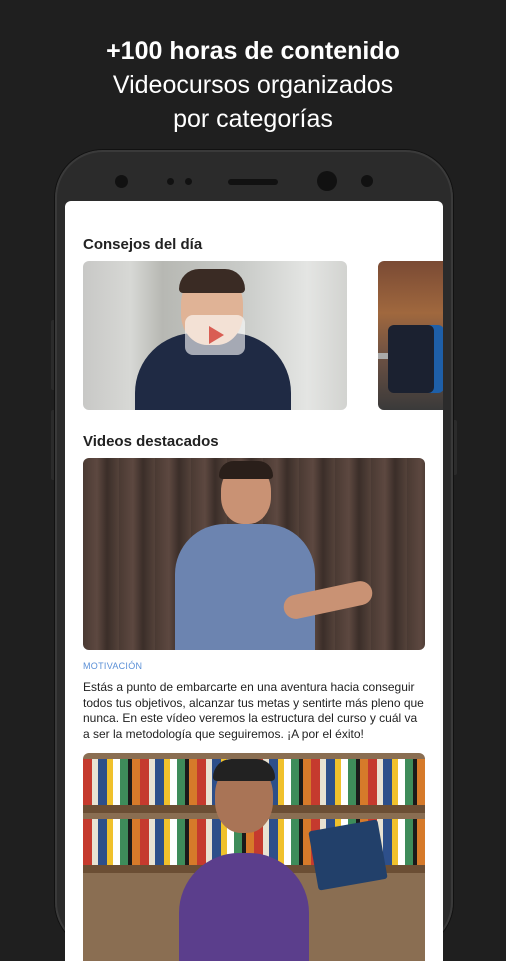 This screenshot has height=961, width=506. What do you see at coordinates (113, 666) in the screenshot?
I see `video-category-label: MOTIVACIÓN` at bounding box center [113, 666].